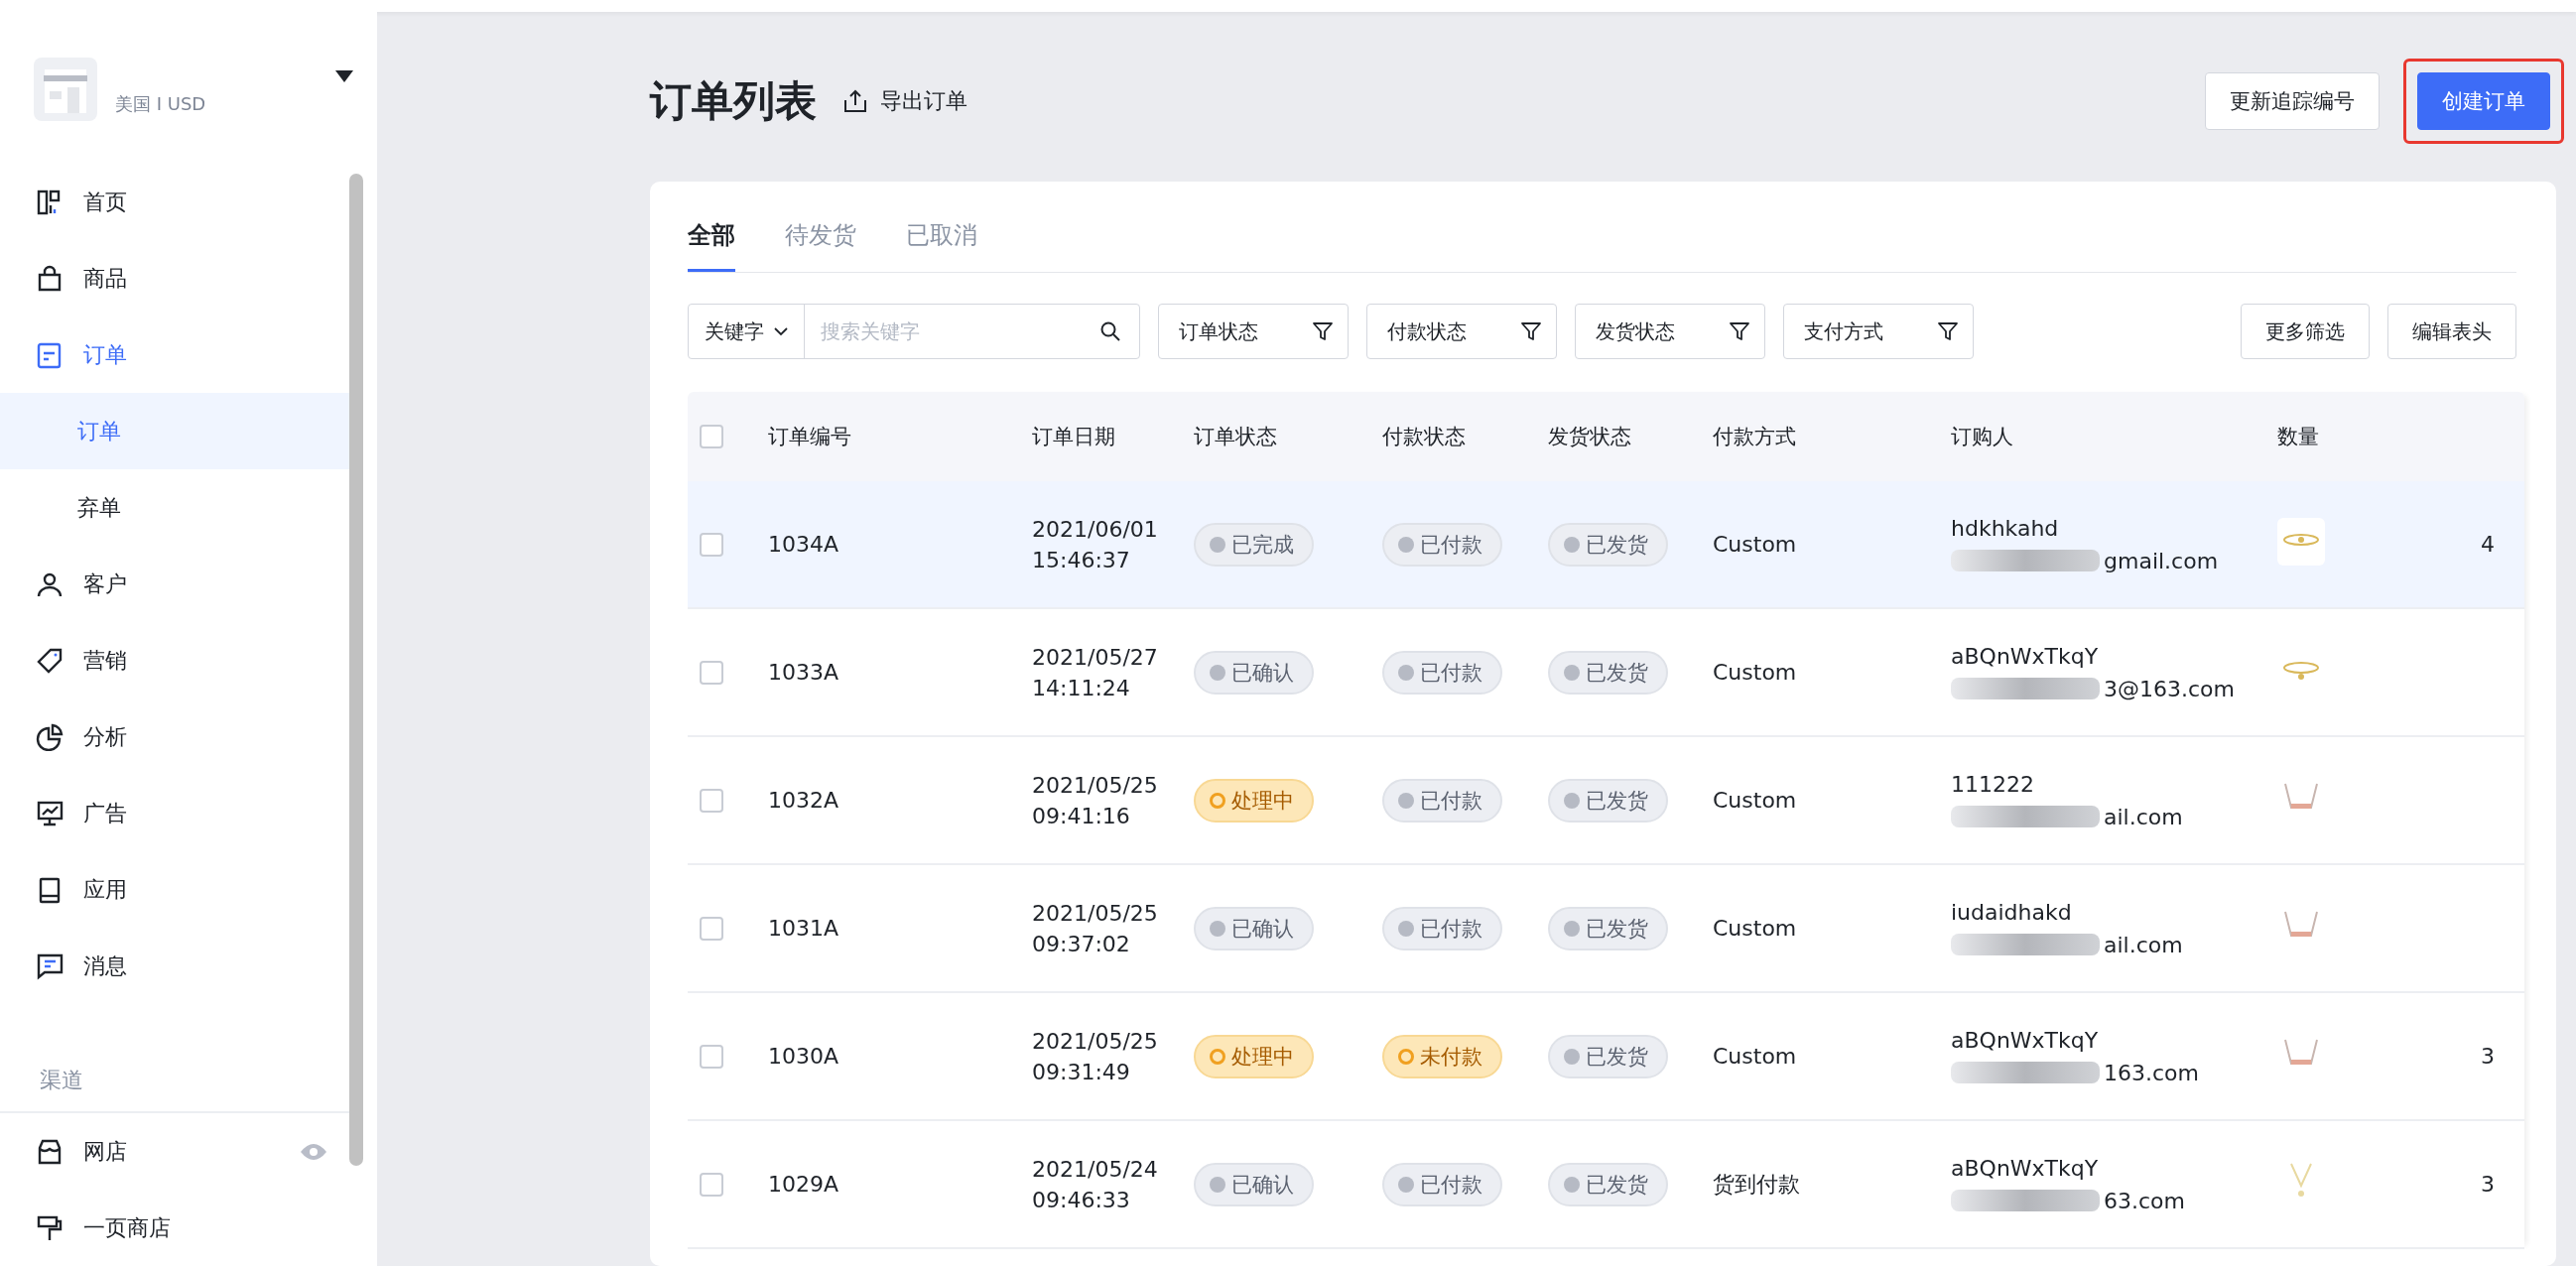 This screenshot has width=2576, height=1266. I want to click on order-number: 1030A, so click(900, 1056).